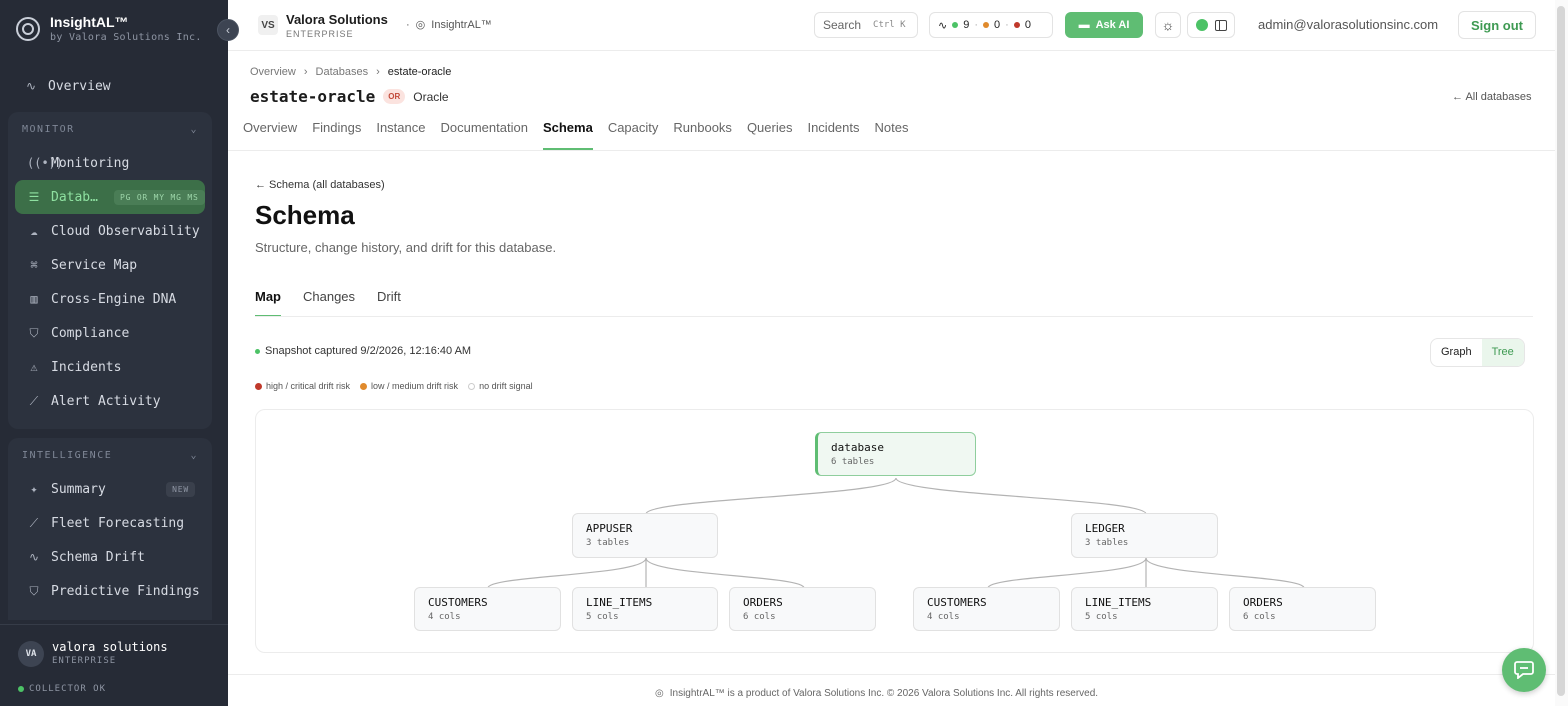 The image size is (1568, 706). Describe the element at coordinates (125, 591) in the screenshot. I see `sidebar-item-label: Predictive Findings` at that location.